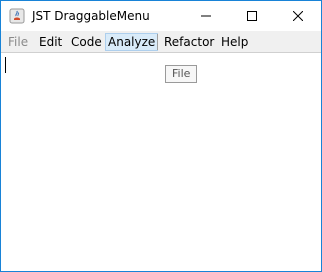 Image resolution: width=322 pixels, height=272 pixels. I want to click on minimize-button, so click(206, 16).